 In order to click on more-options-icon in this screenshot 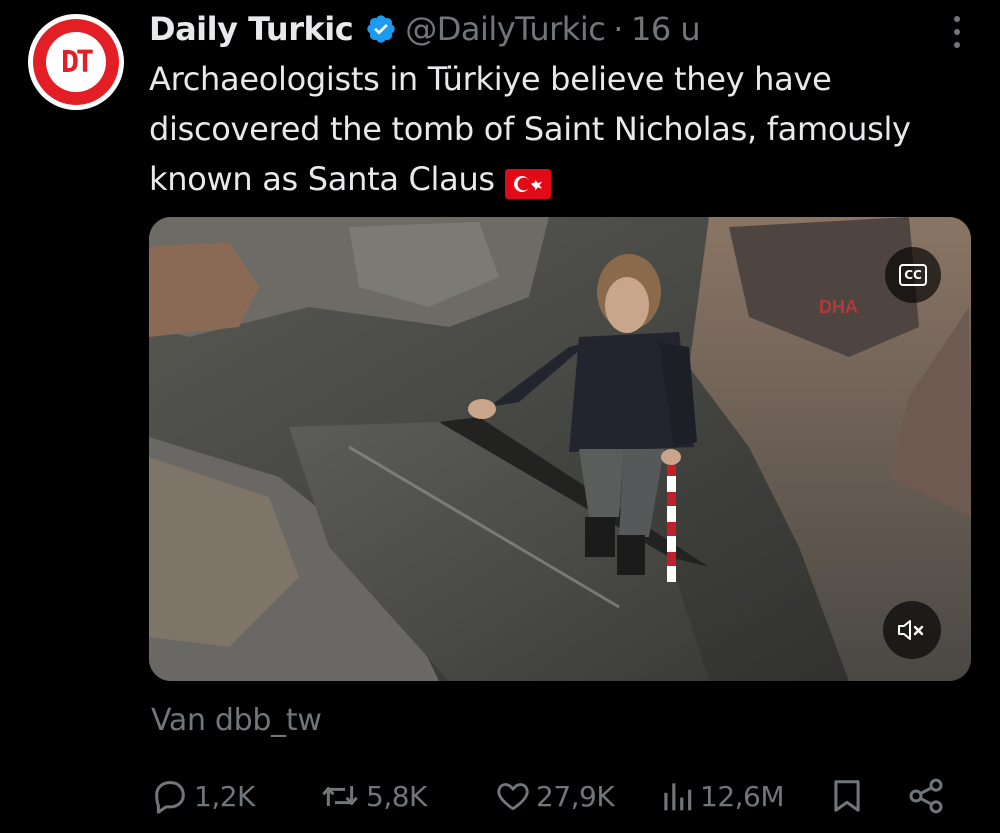, I will do `click(957, 32)`.